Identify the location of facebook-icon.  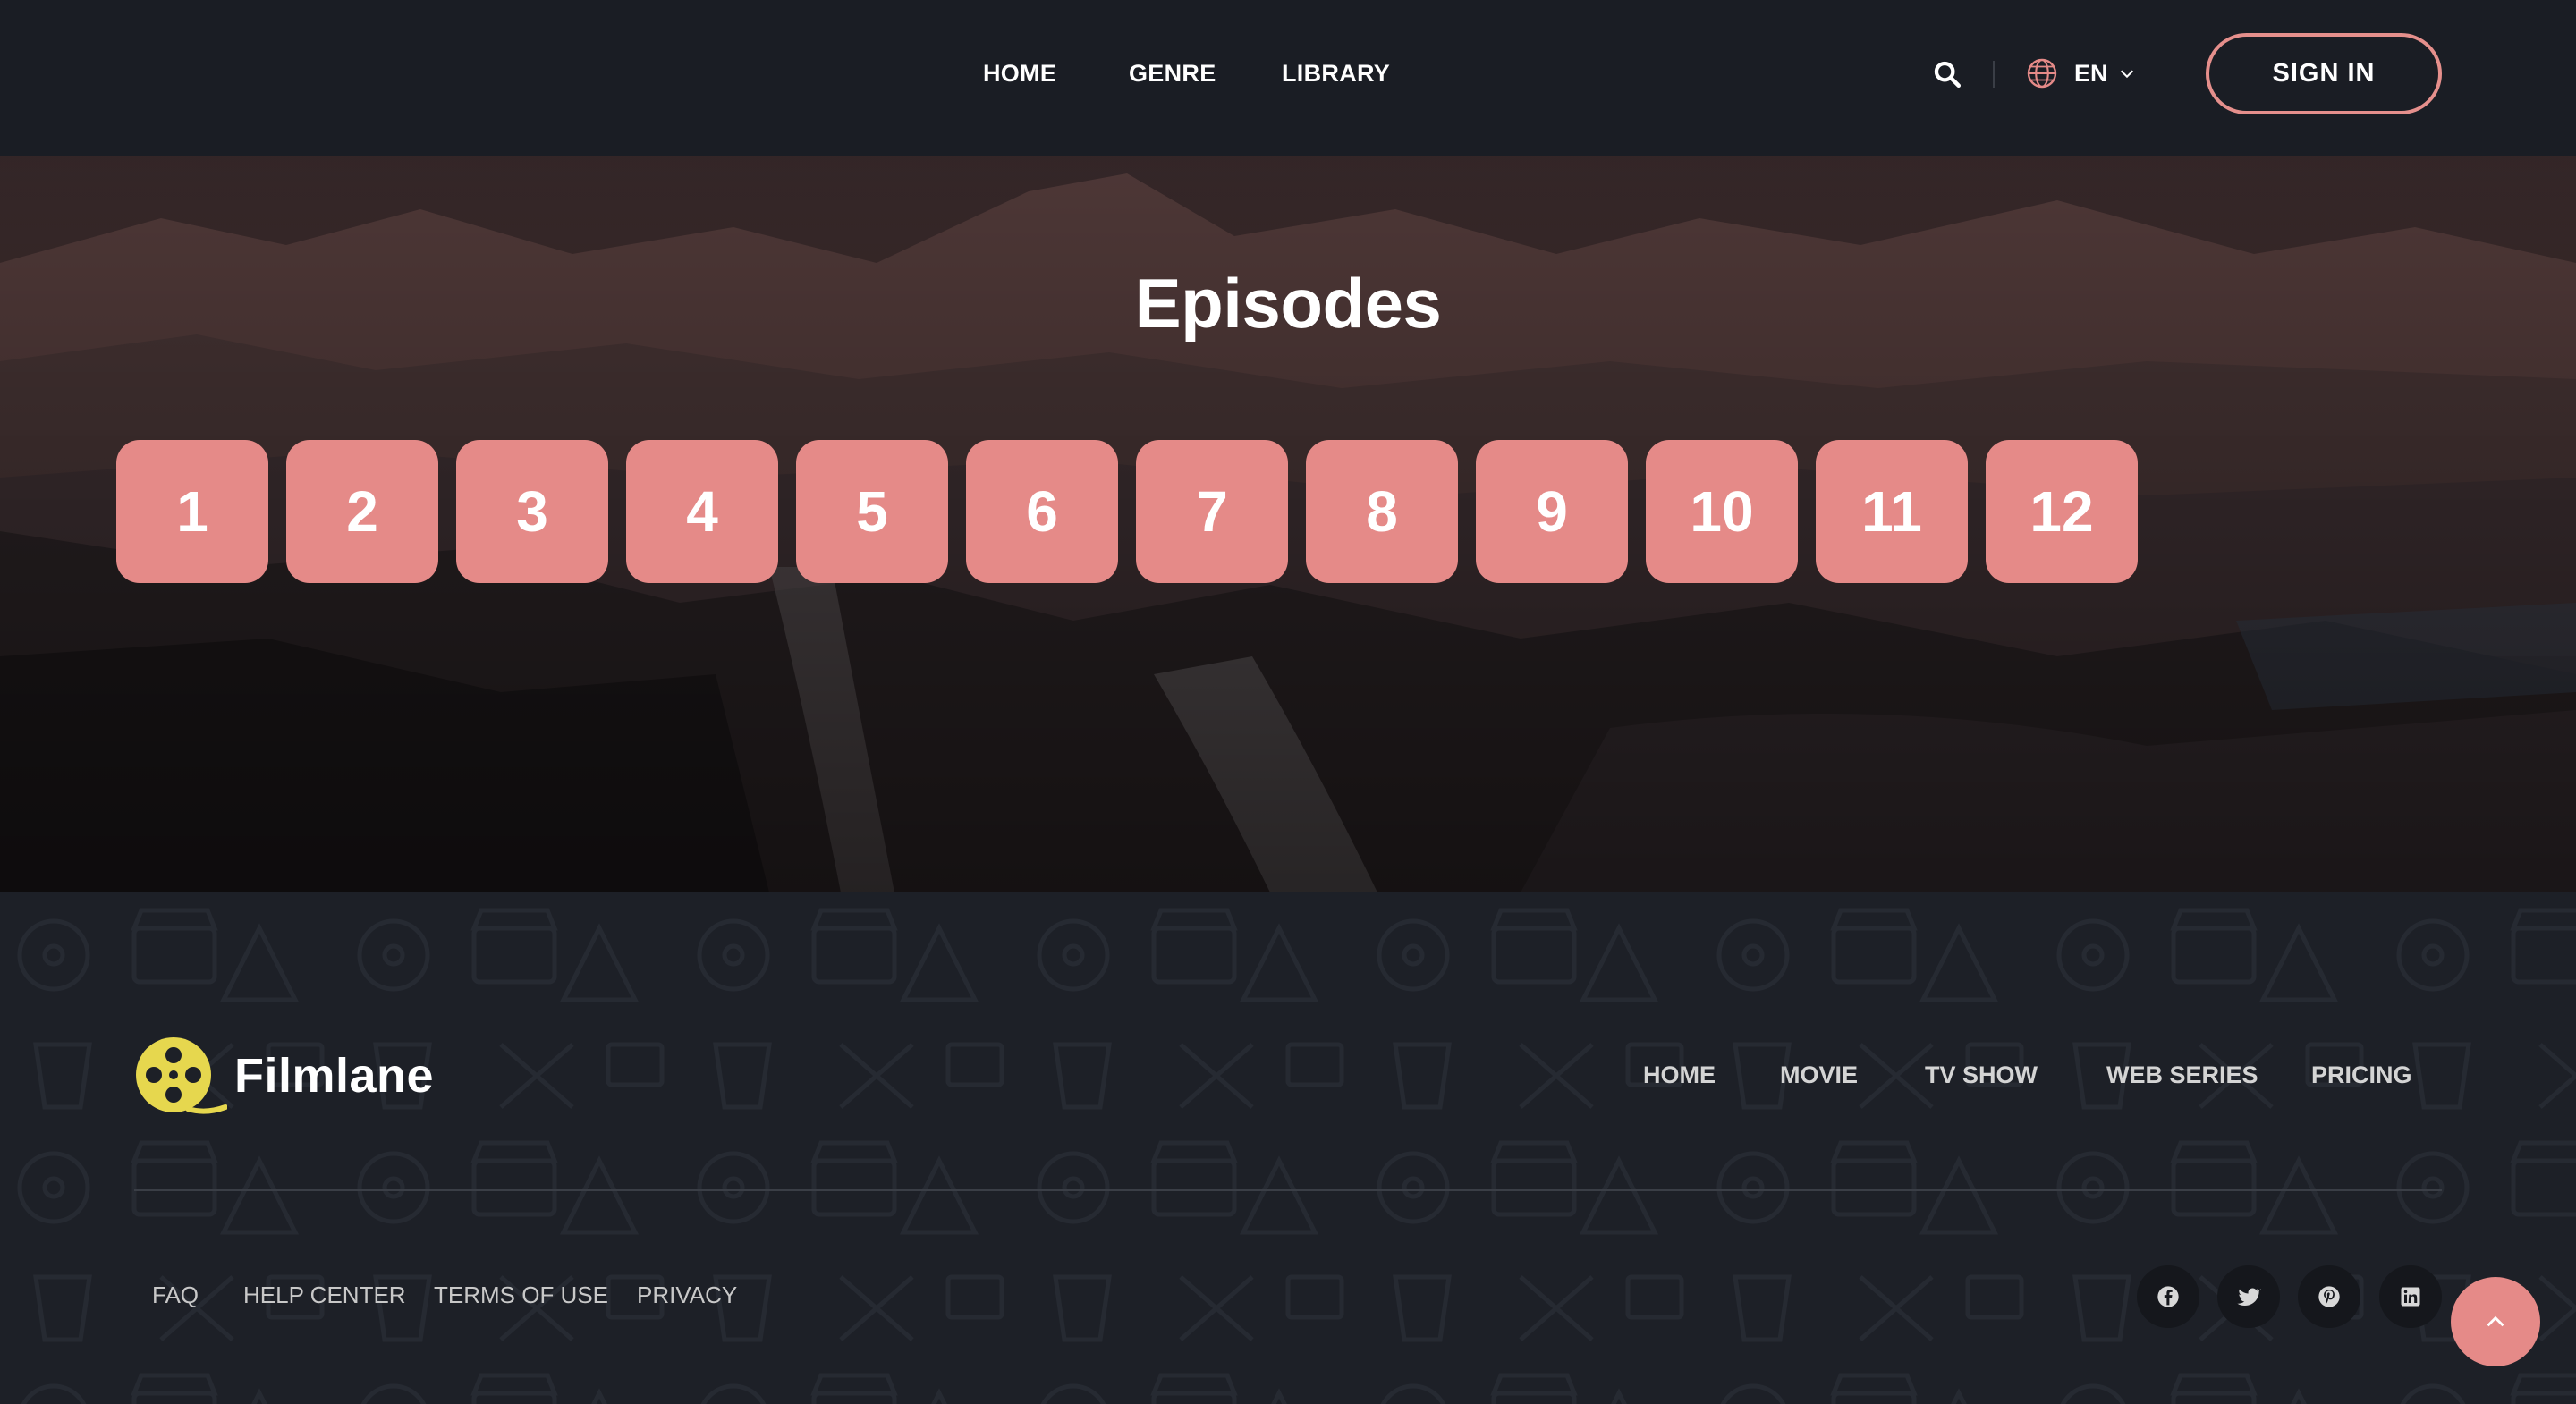
(2168, 1297).